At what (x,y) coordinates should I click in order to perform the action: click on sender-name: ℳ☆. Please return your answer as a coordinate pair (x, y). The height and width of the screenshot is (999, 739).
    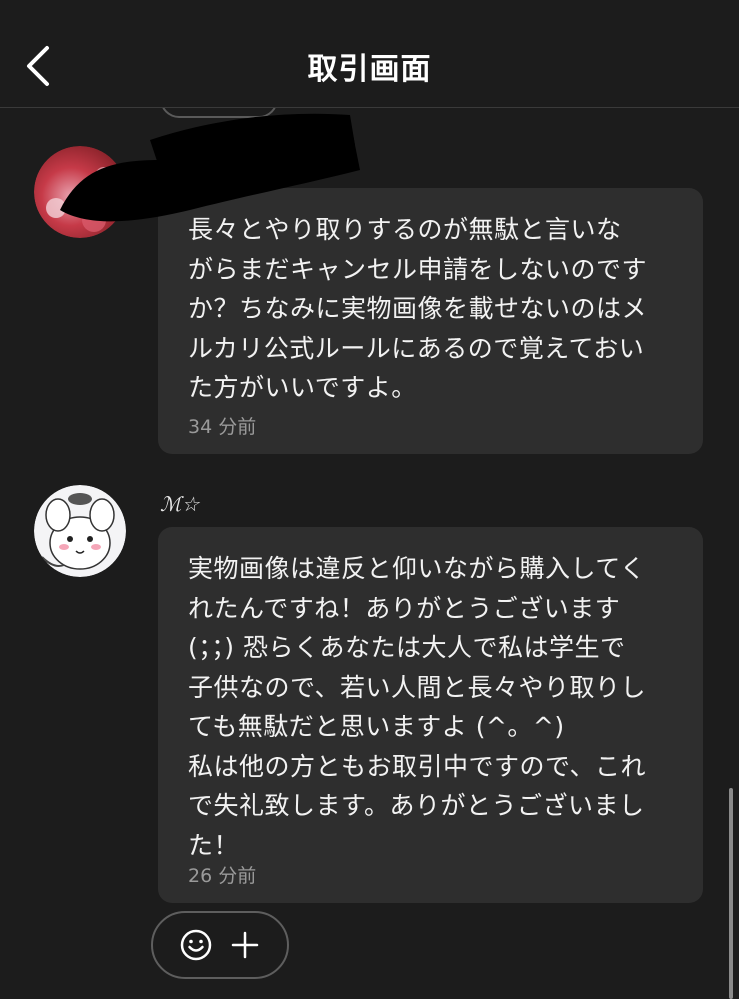
    Looking at the image, I should click on (180, 504).